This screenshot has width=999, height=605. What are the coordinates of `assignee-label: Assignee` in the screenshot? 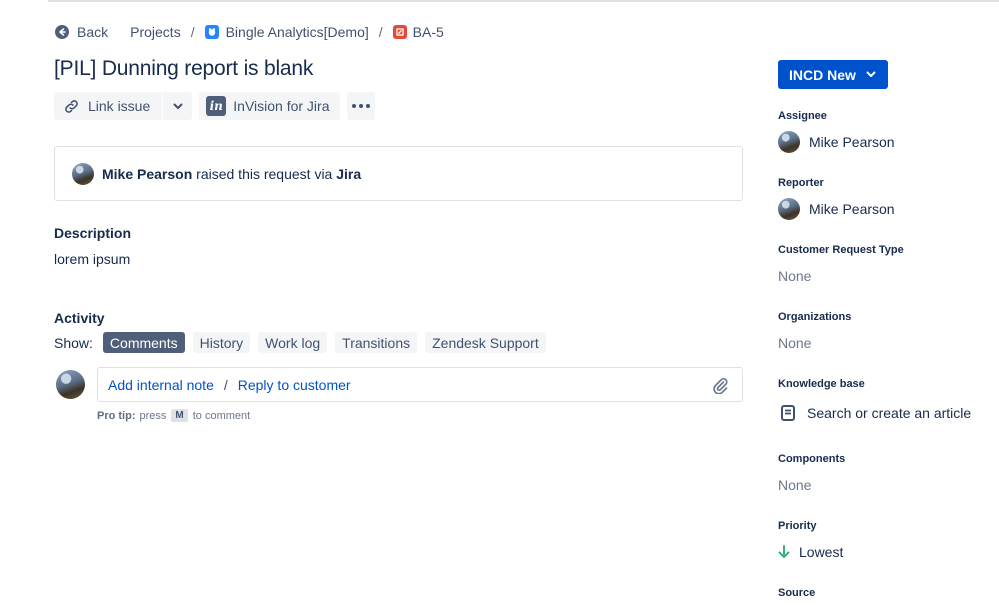 It's located at (802, 116).